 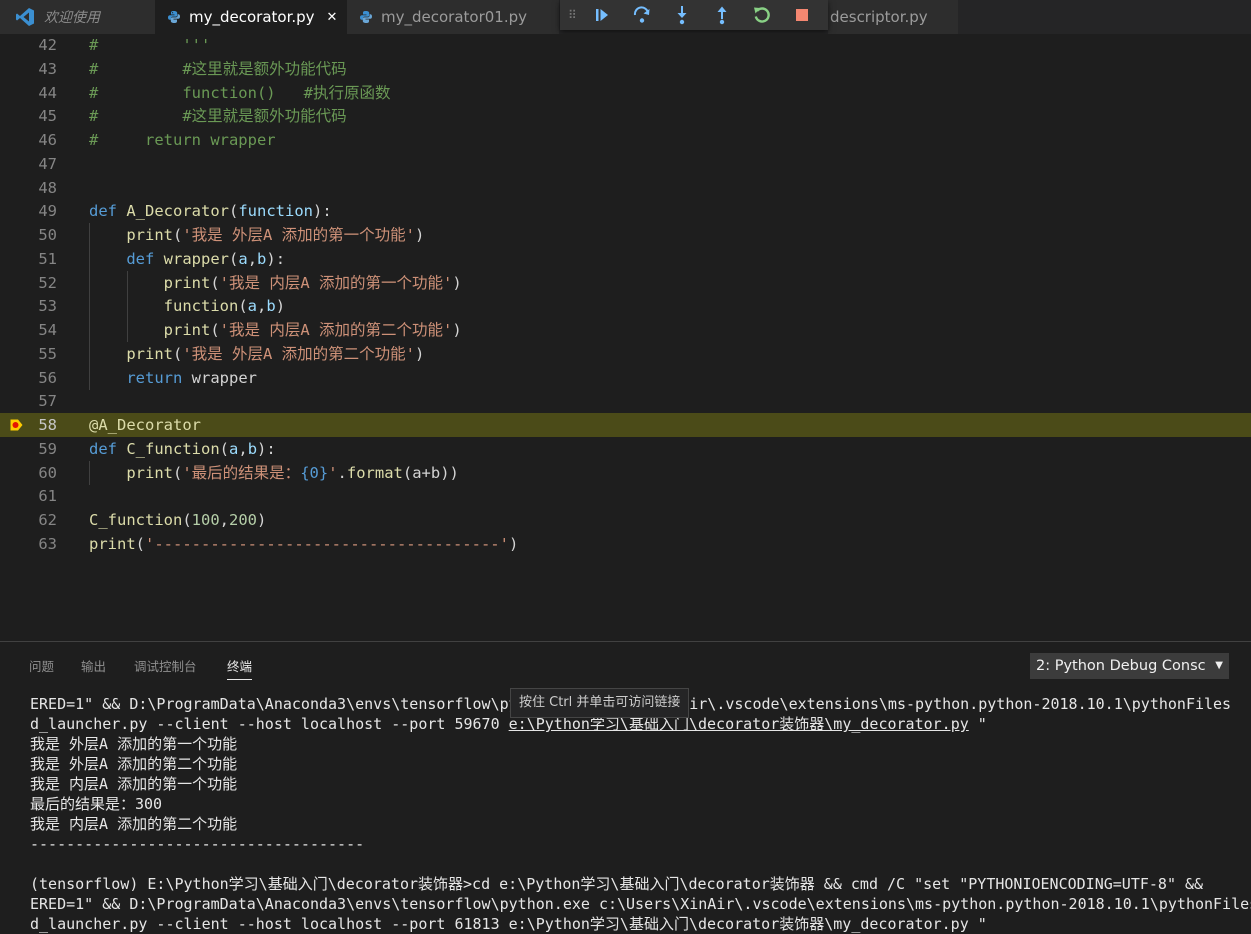 What do you see at coordinates (1121, 666) in the screenshot?
I see `terminal-select-value: 2: Python Debug Consc` at bounding box center [1121, 666].